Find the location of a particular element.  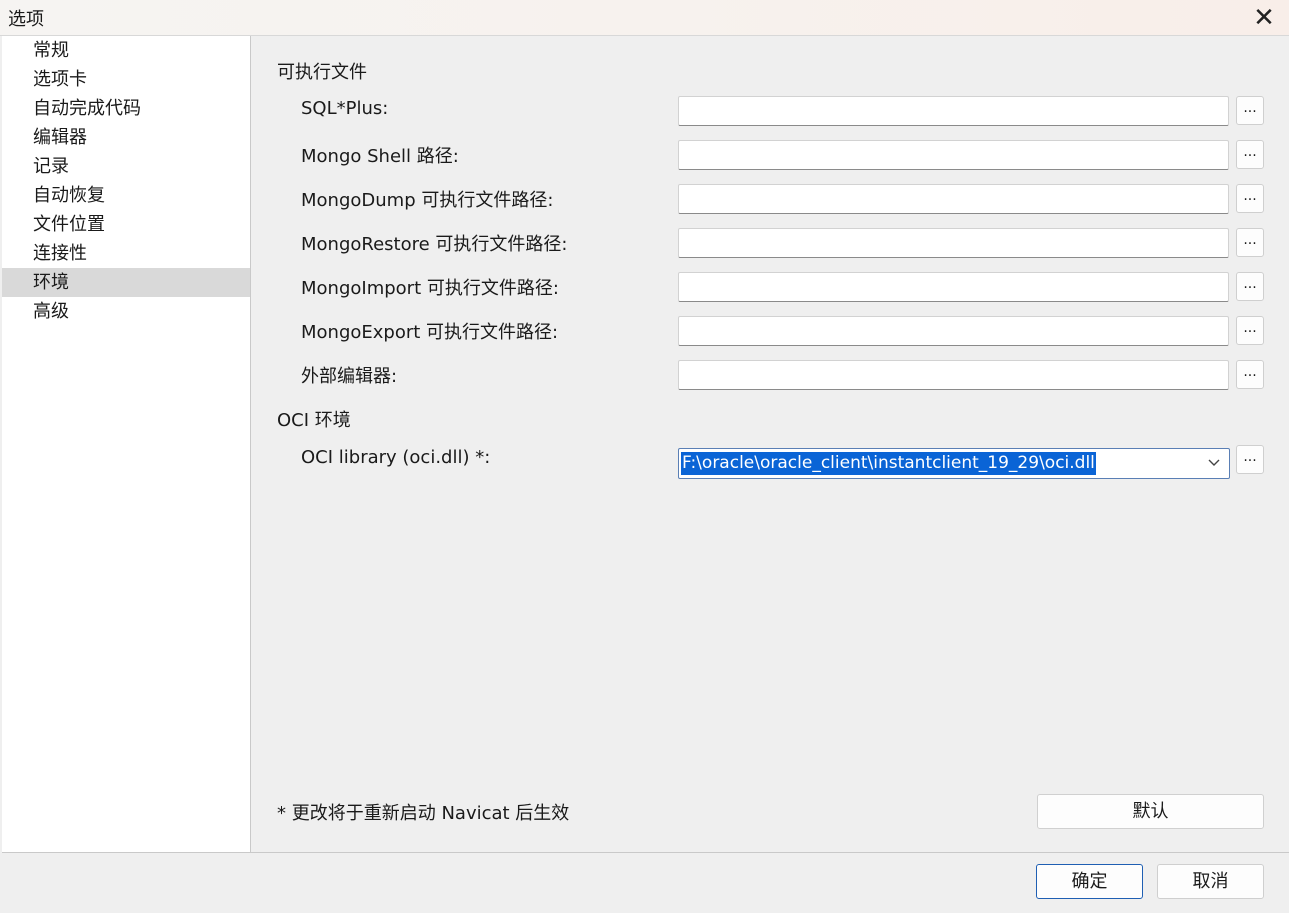

sidebar-item-logging: 记录 is located at coordinates (126, 166).